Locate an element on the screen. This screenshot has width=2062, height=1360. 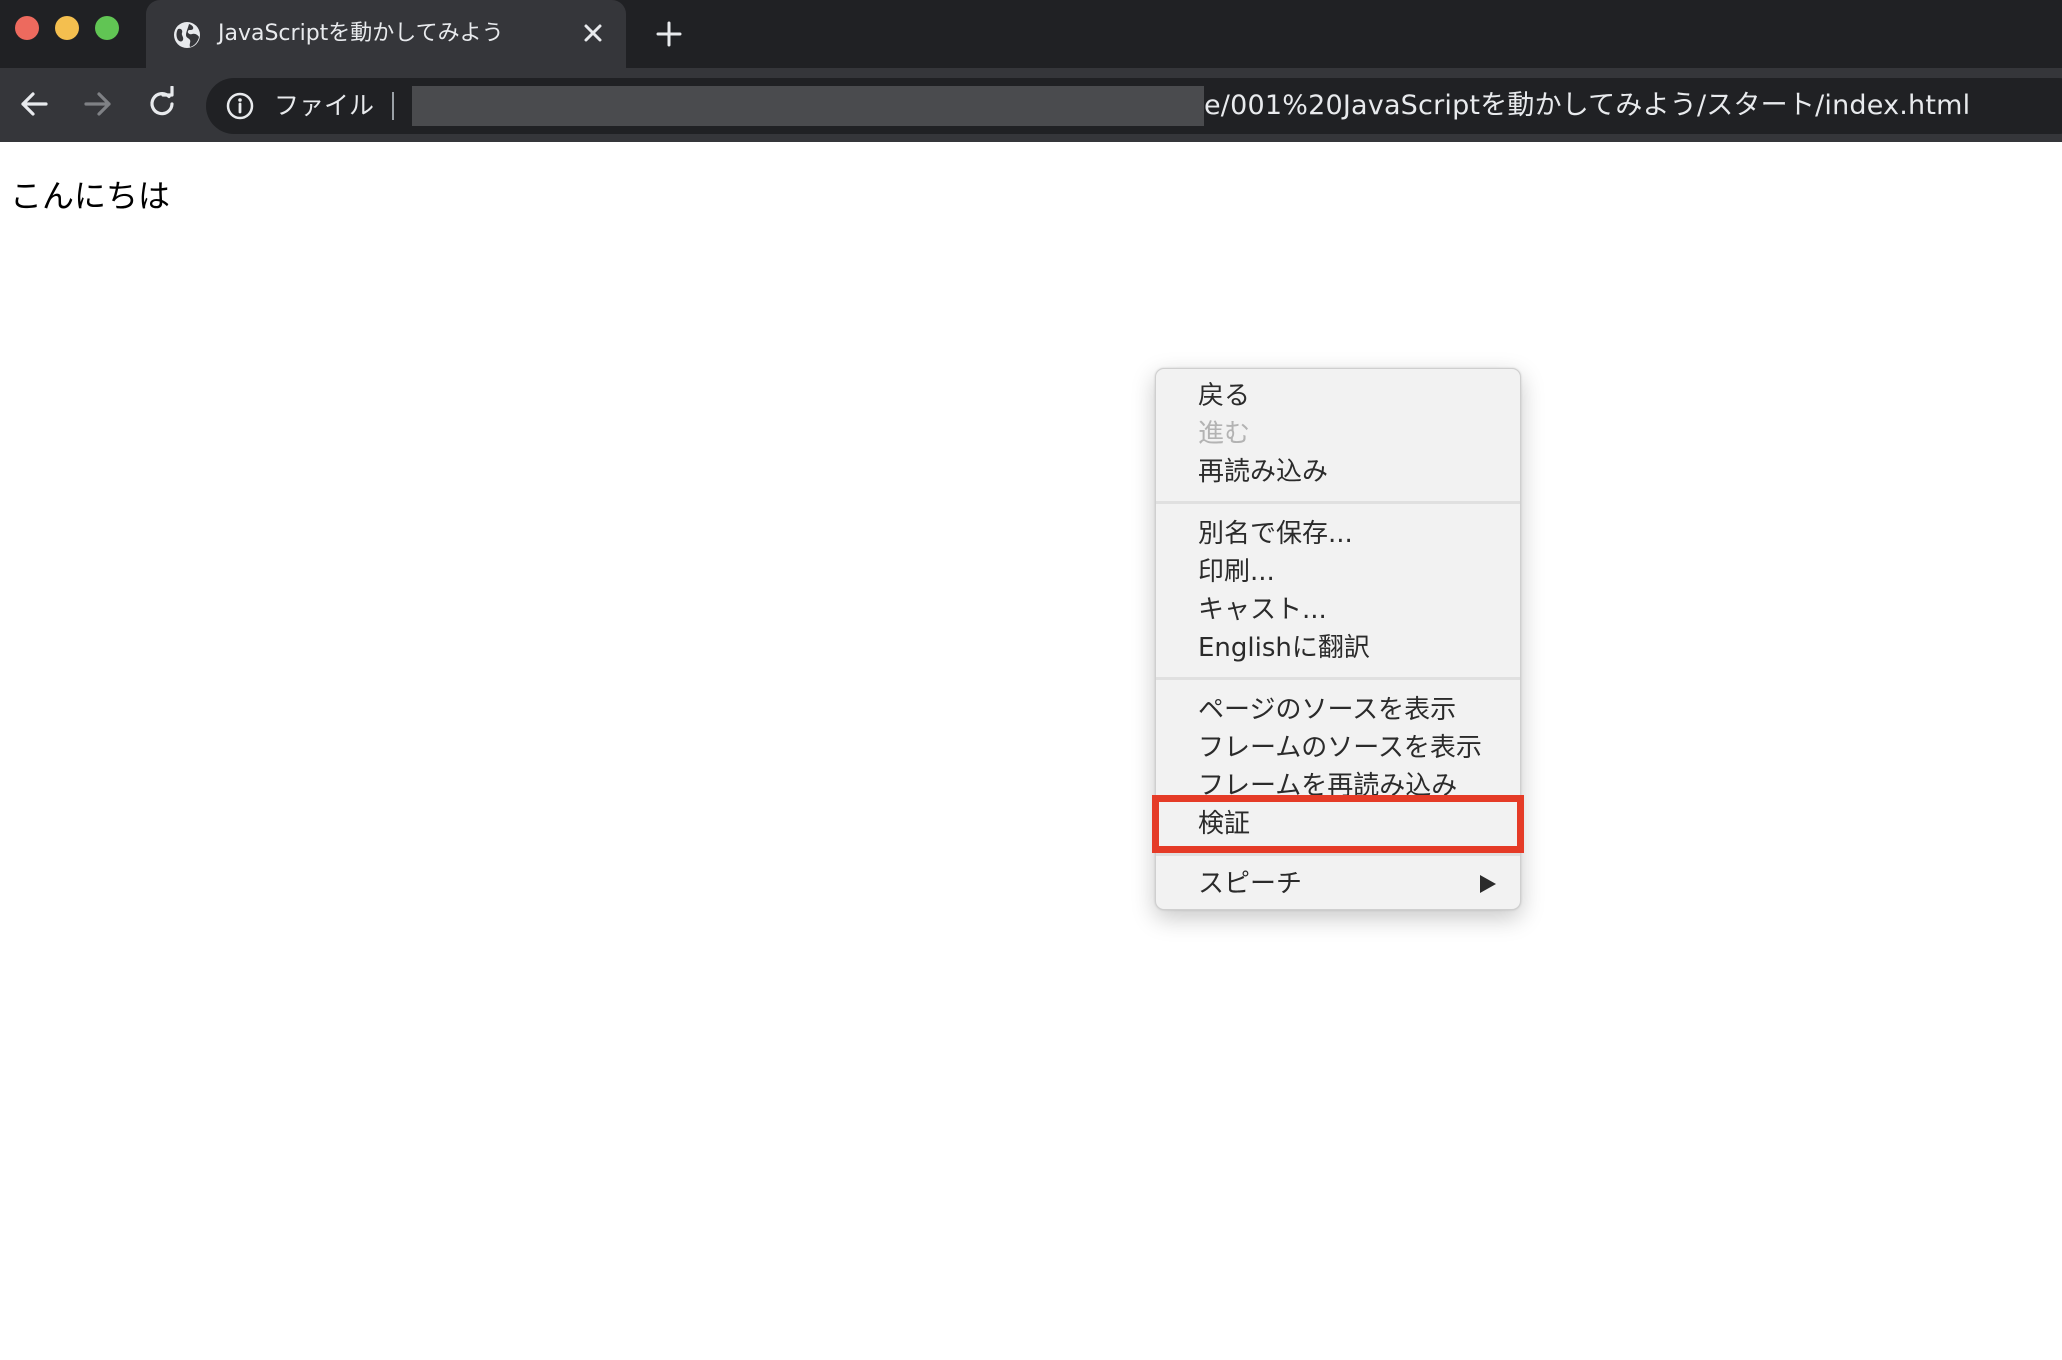
tab-title: JavaScriptを動かしてみよう is located at coordinates (361, 33).